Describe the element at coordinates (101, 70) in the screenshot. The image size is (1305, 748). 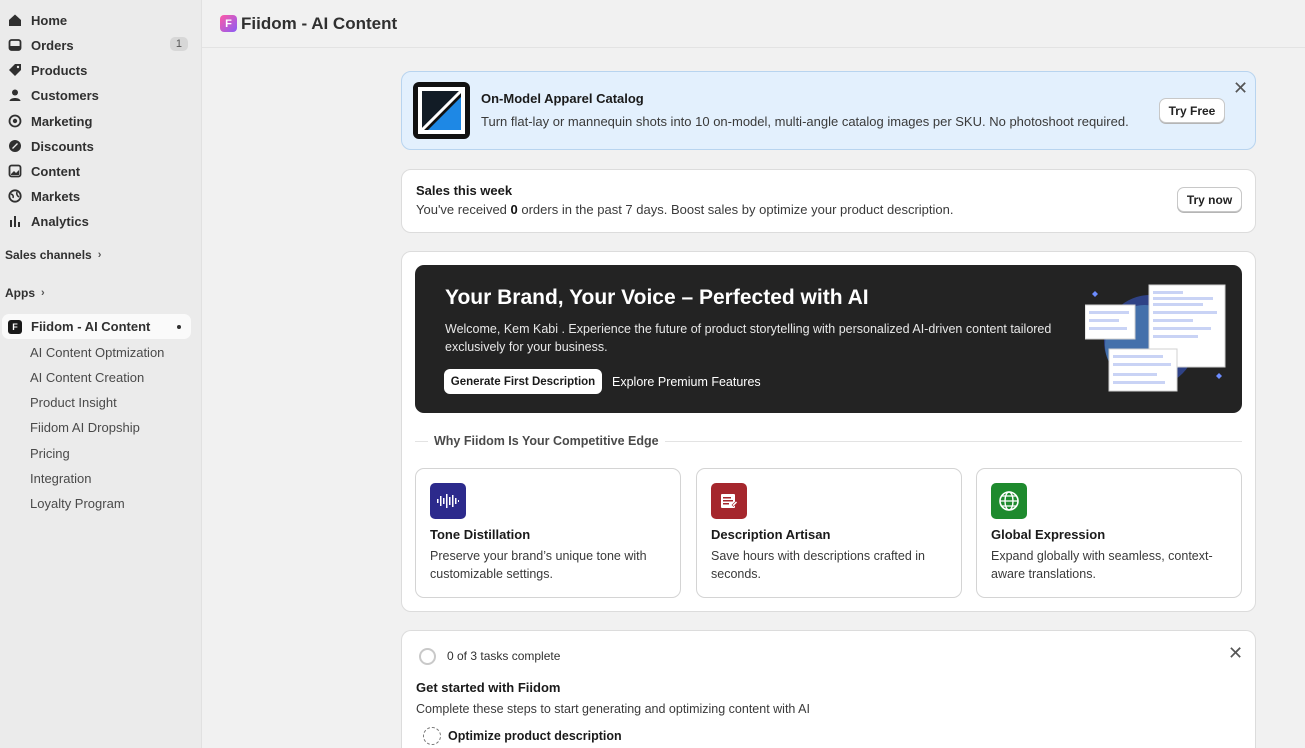
I see `nav-products: Products` at that location.